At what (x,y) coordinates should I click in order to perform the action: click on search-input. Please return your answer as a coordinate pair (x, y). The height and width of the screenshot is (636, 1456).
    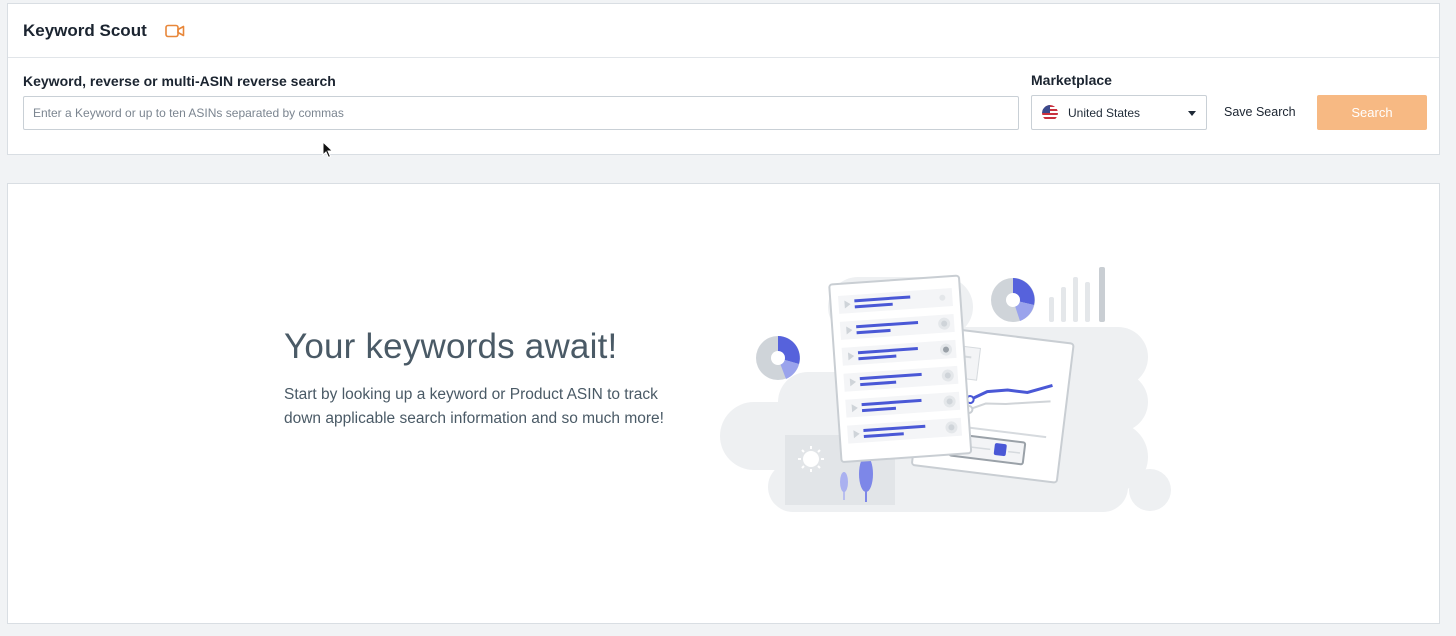
    Looking at the image, I should click on (521, 113).